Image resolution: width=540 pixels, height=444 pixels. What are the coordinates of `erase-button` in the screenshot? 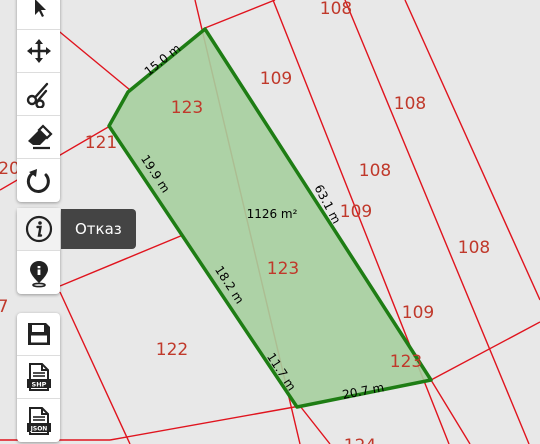 It's located at (38, 137).